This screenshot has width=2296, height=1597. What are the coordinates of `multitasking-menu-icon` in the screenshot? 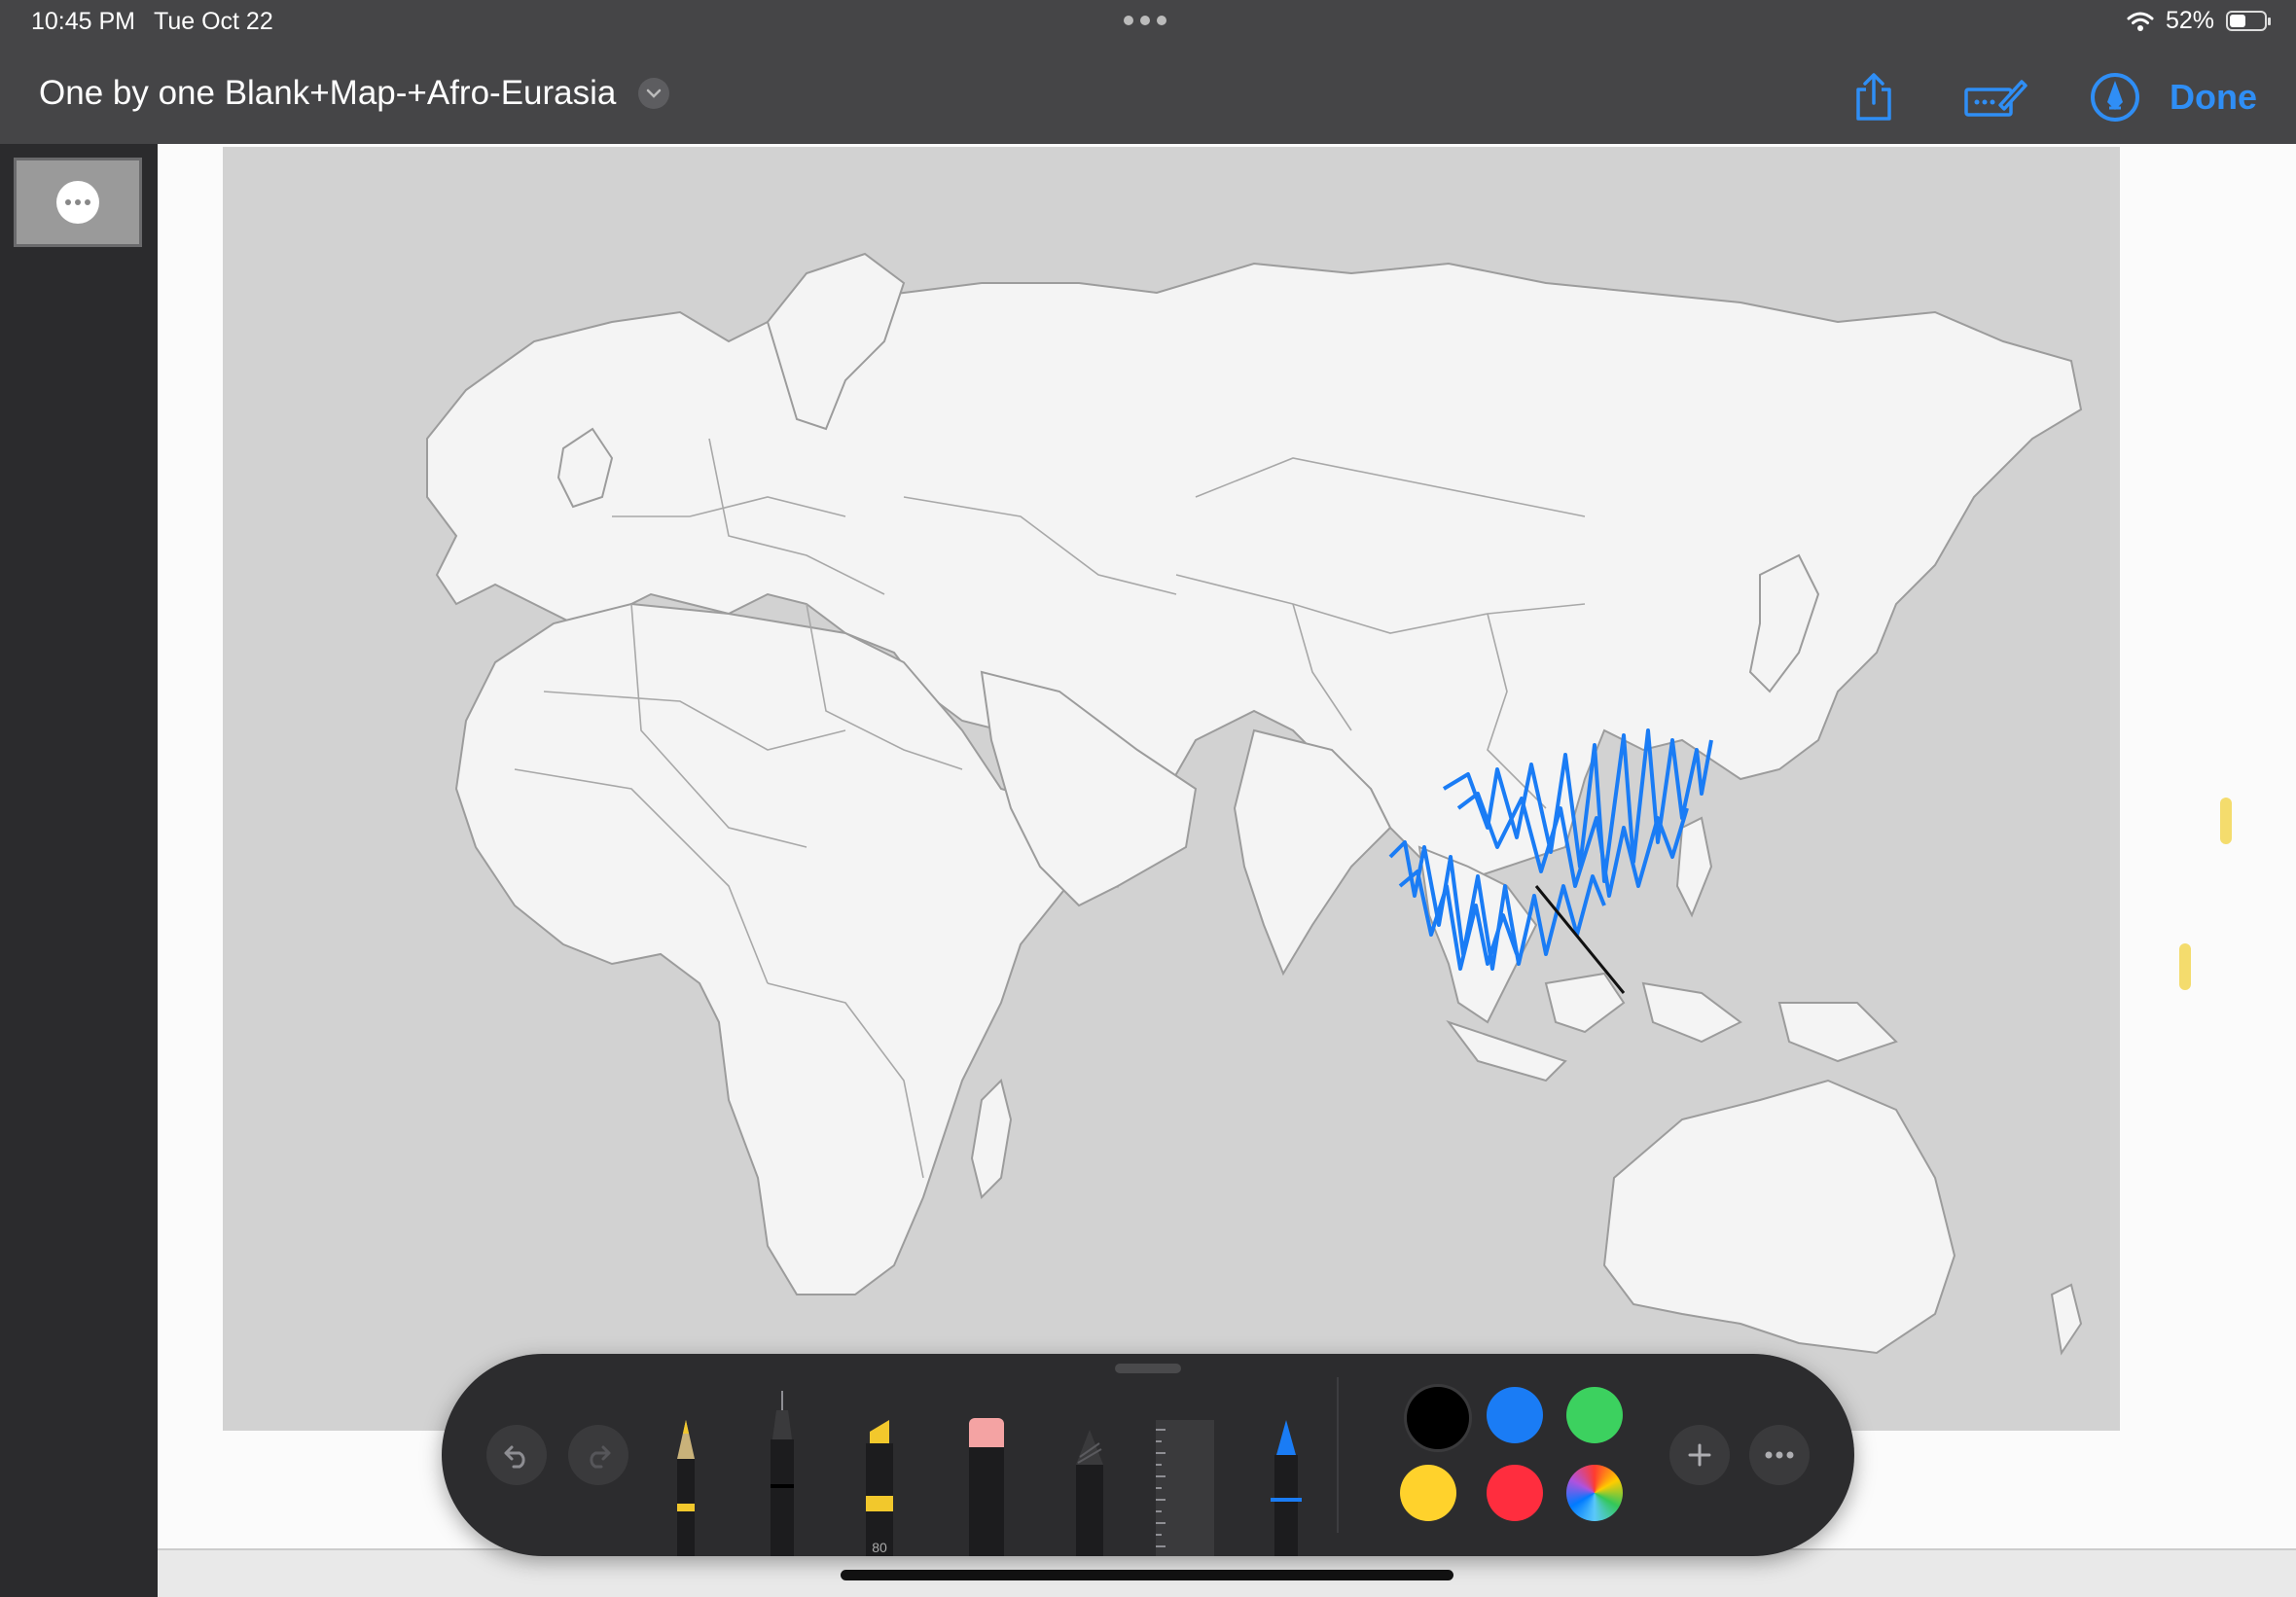 It's located at (1145, 20).